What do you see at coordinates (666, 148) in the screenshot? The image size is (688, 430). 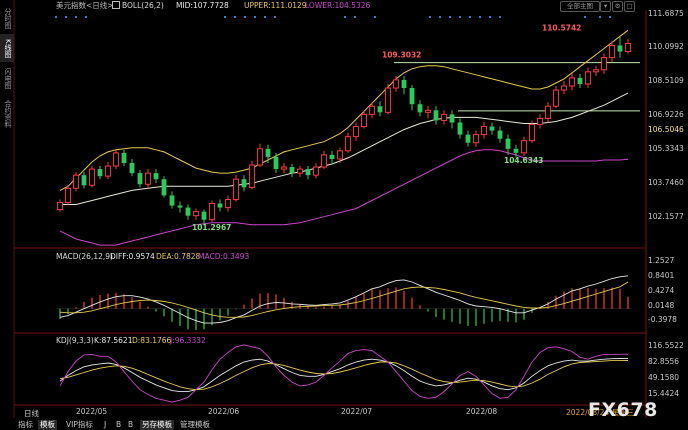 I see `y-tick: 105.3343` at bounding box center [666, 148].